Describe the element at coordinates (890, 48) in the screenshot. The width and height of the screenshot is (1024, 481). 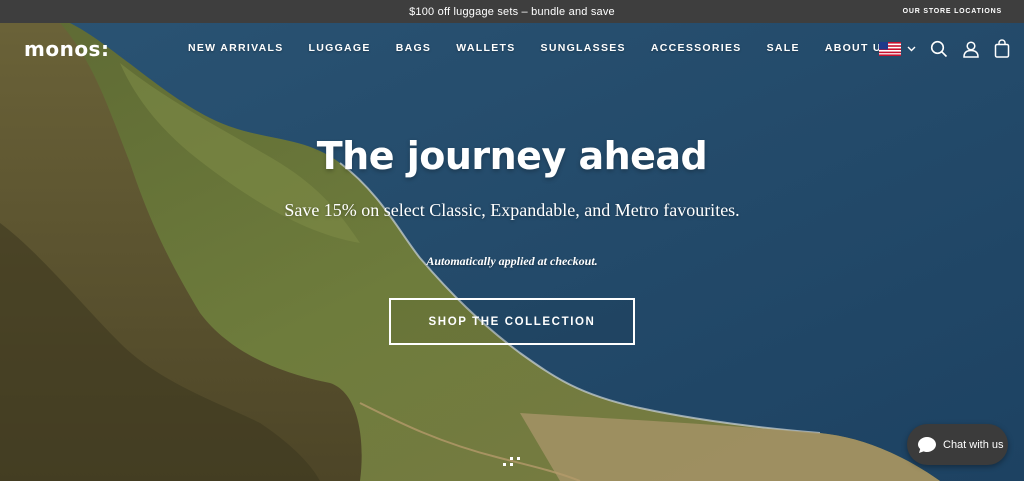
I see `us-flag-icon` at that location.